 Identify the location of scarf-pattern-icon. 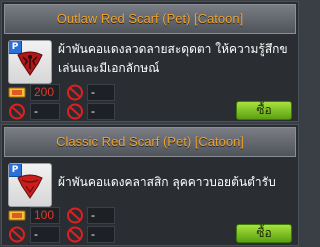
(30, 63).